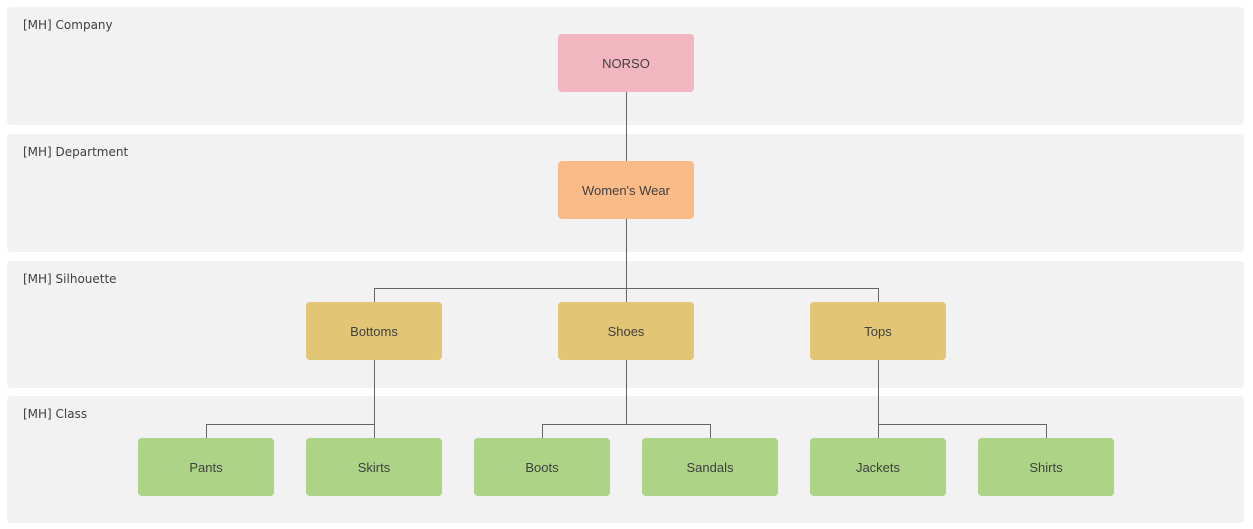  I want to click on node-shirts: Shirts, so click(1046, 467).